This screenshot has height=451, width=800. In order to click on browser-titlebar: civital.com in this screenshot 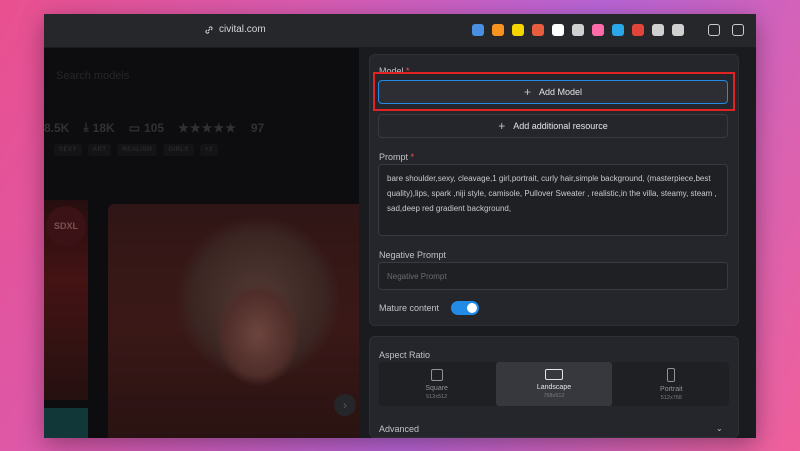, I will do `click(400, 31)`.